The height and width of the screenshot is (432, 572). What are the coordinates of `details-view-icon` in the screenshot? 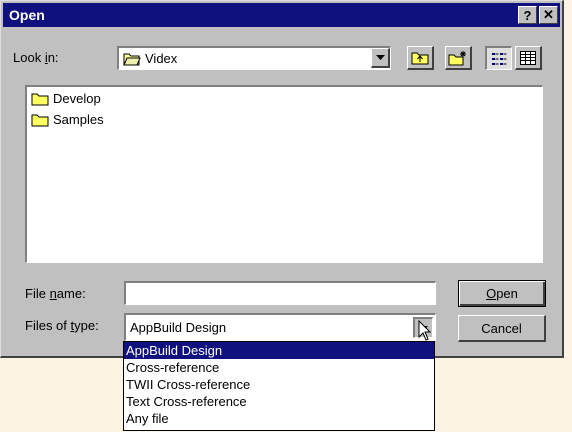 It's located at (528, 57).